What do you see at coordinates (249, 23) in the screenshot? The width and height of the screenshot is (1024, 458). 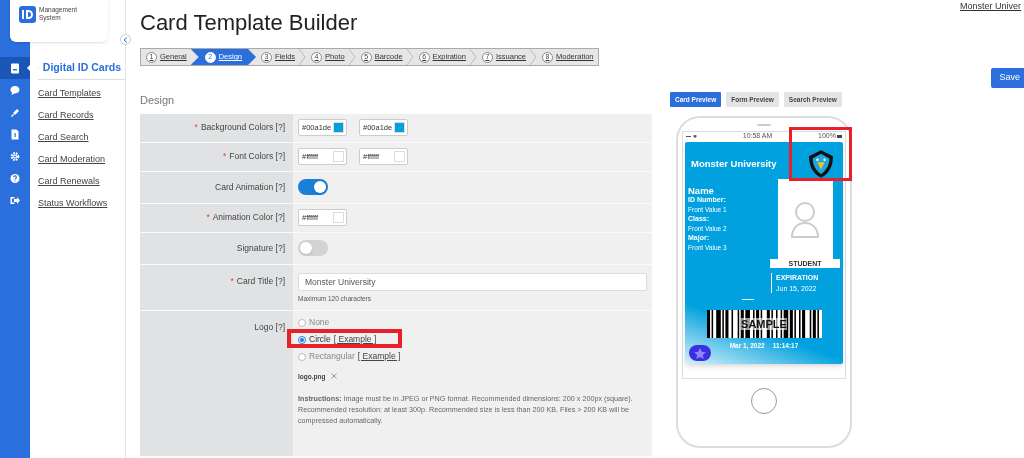 I see `page-title: Card Template Builder` at bounding box center [249, 23].